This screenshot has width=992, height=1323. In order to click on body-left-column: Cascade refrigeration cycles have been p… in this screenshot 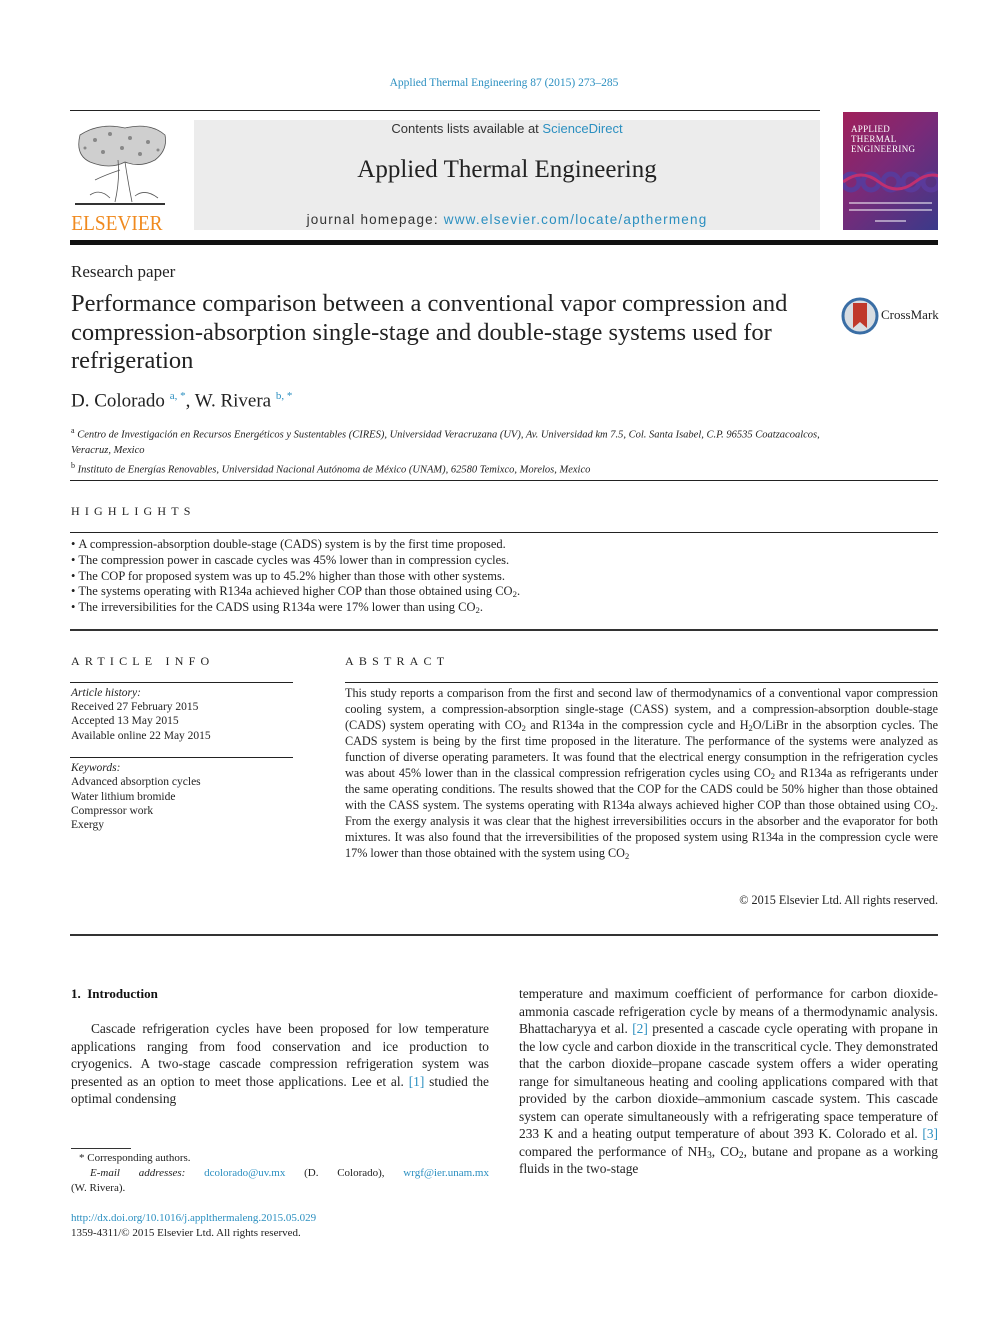, I will do `click(280, 1064)`.